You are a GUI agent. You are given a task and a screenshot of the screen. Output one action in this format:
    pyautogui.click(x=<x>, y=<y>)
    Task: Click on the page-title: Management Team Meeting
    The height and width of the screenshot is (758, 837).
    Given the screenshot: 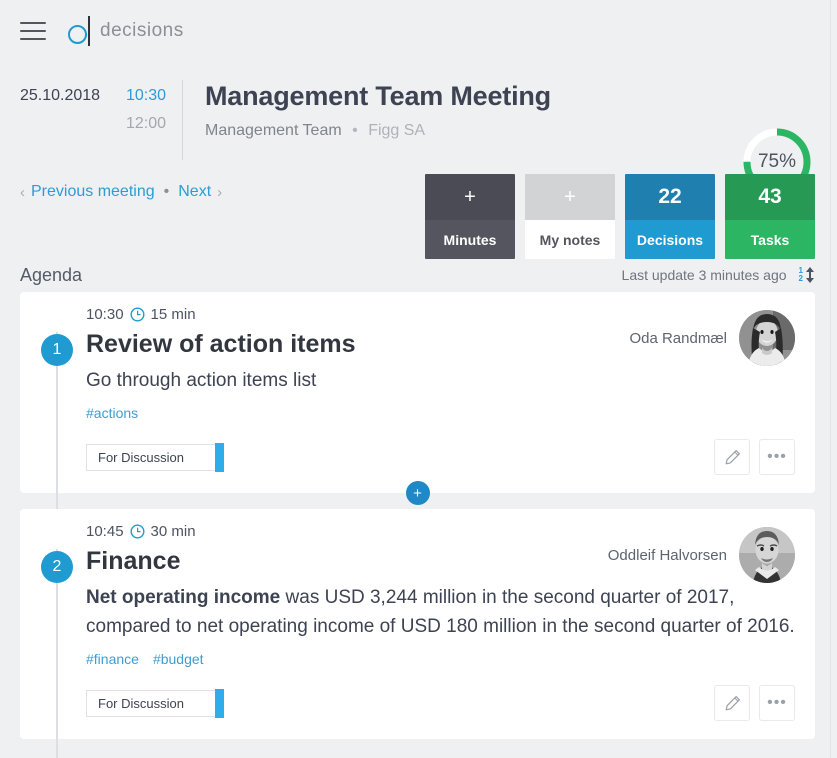 What is the action you would take?
    pyautogui.click(x=378, y=96)
    